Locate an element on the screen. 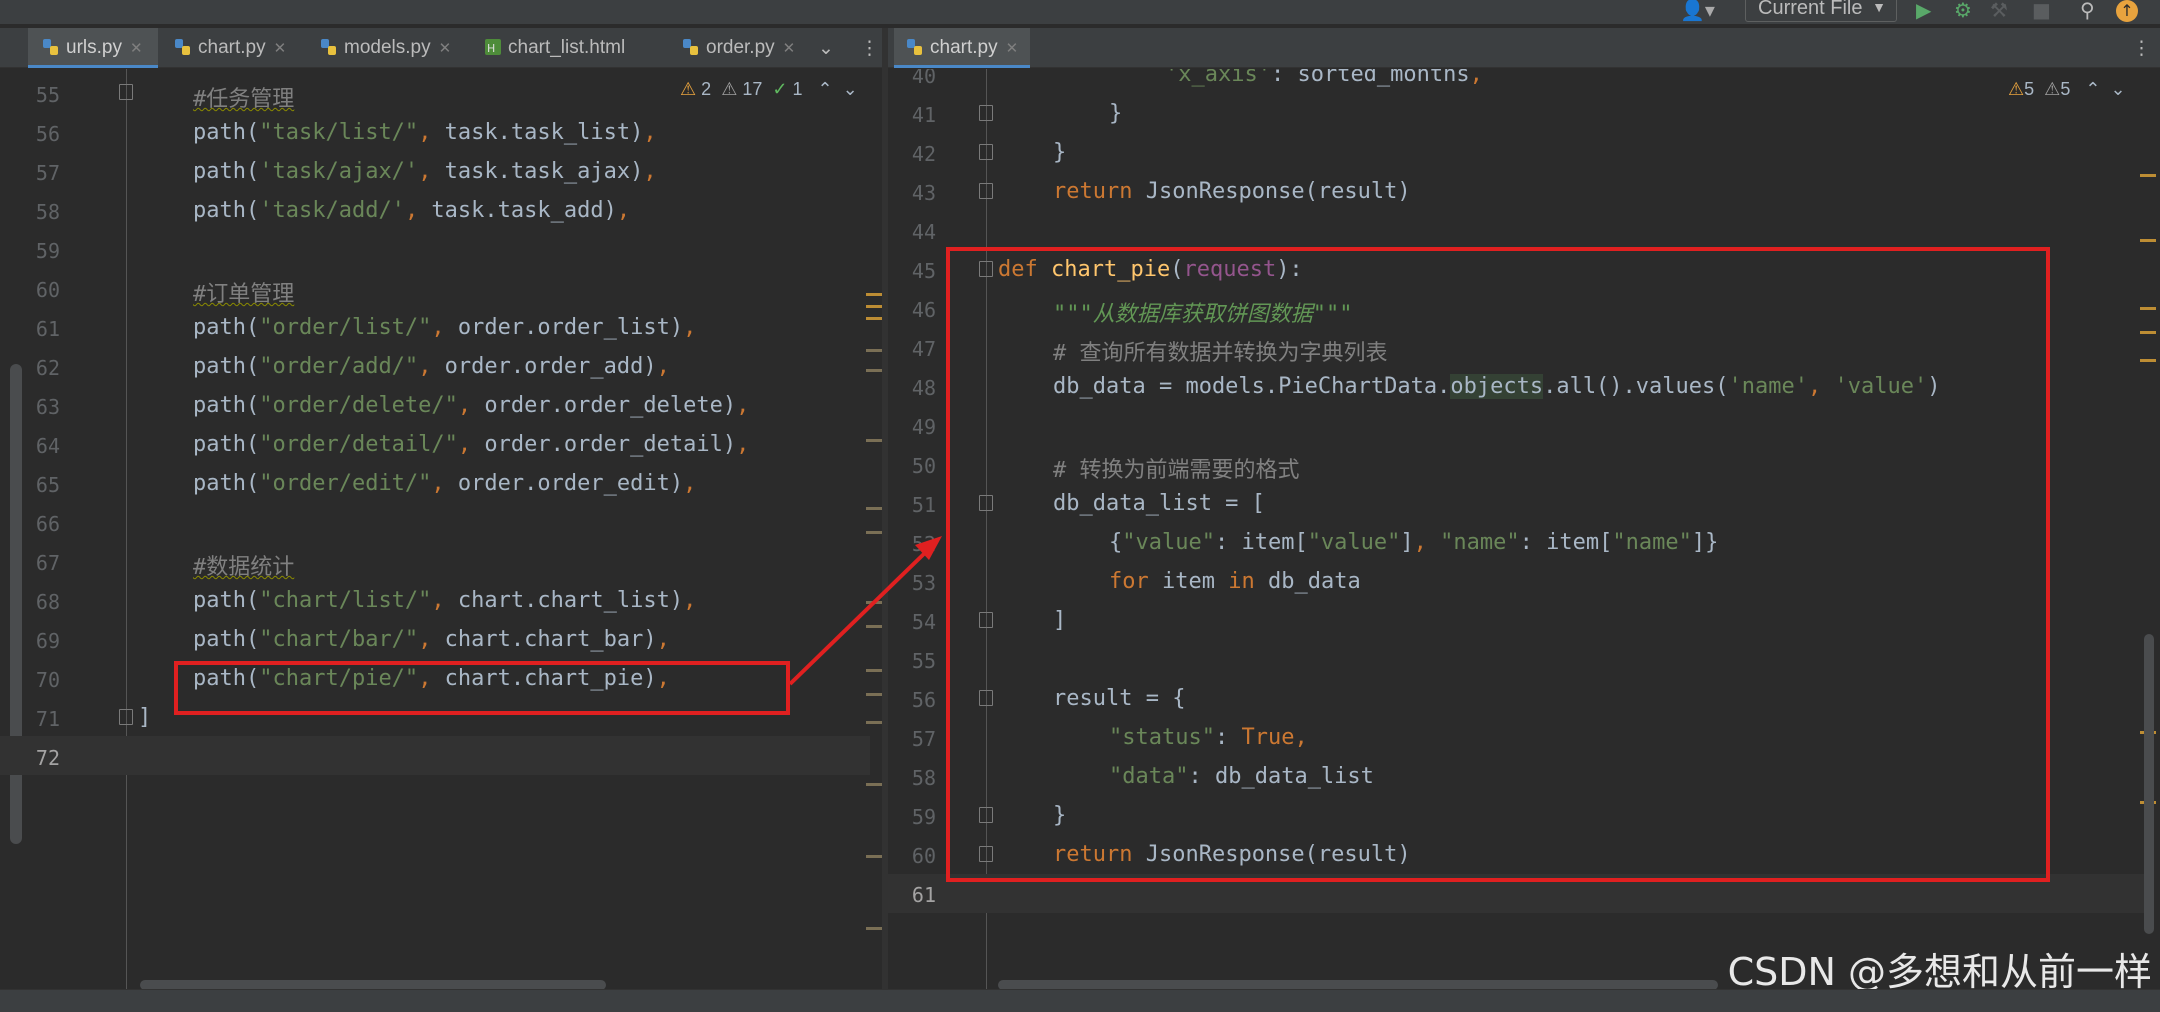 Image resolution: width=2160 pixels, height=1012 pixels. annotation-arrow is located at coordinates (865, 611).